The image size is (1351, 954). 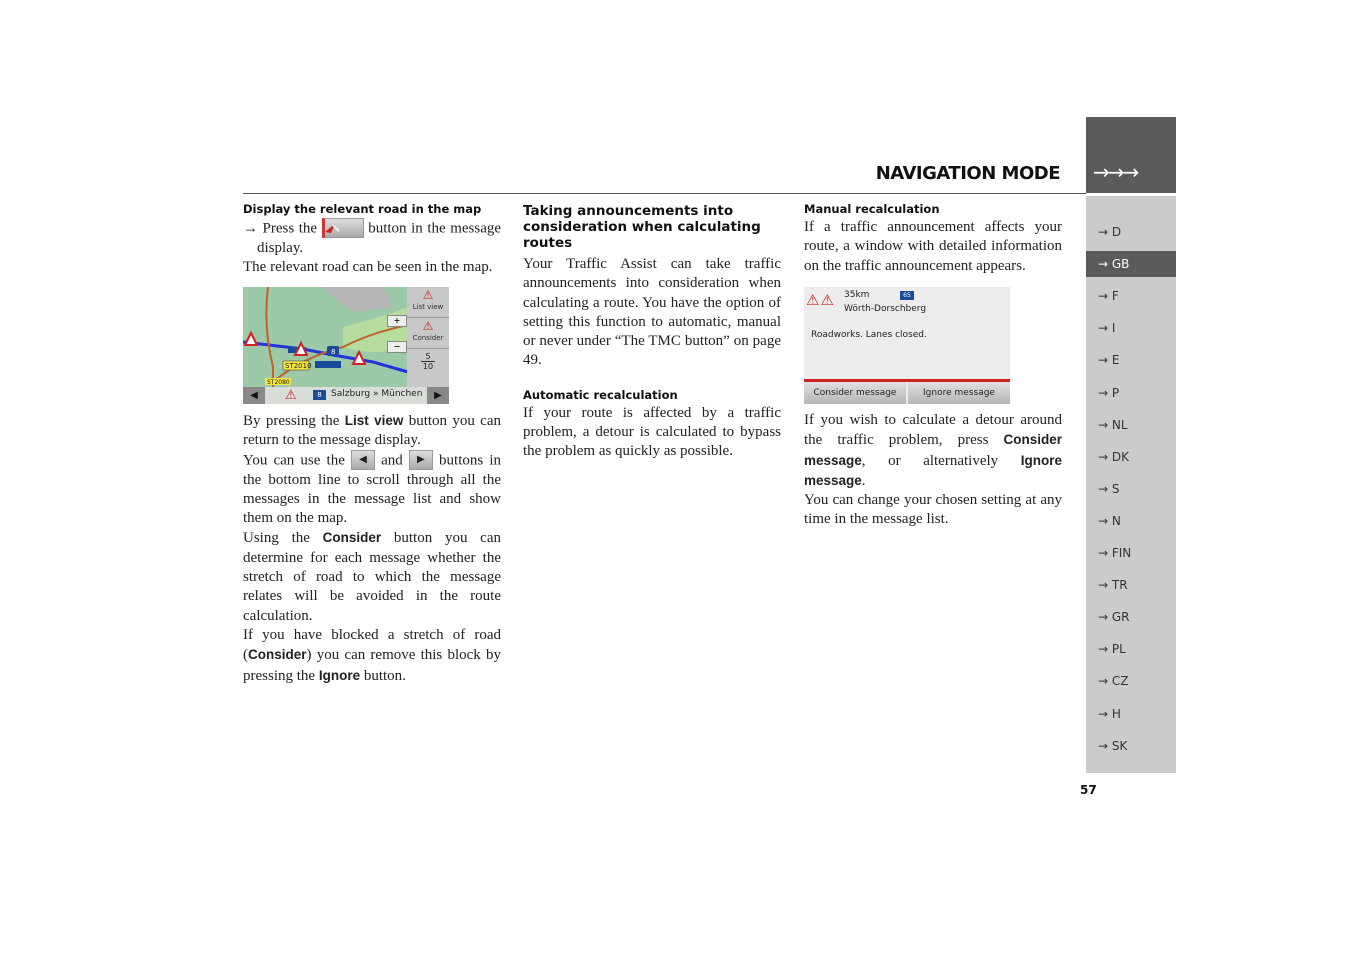 I want to click on warning-icon: ⚠, so click(x=291, y=395).